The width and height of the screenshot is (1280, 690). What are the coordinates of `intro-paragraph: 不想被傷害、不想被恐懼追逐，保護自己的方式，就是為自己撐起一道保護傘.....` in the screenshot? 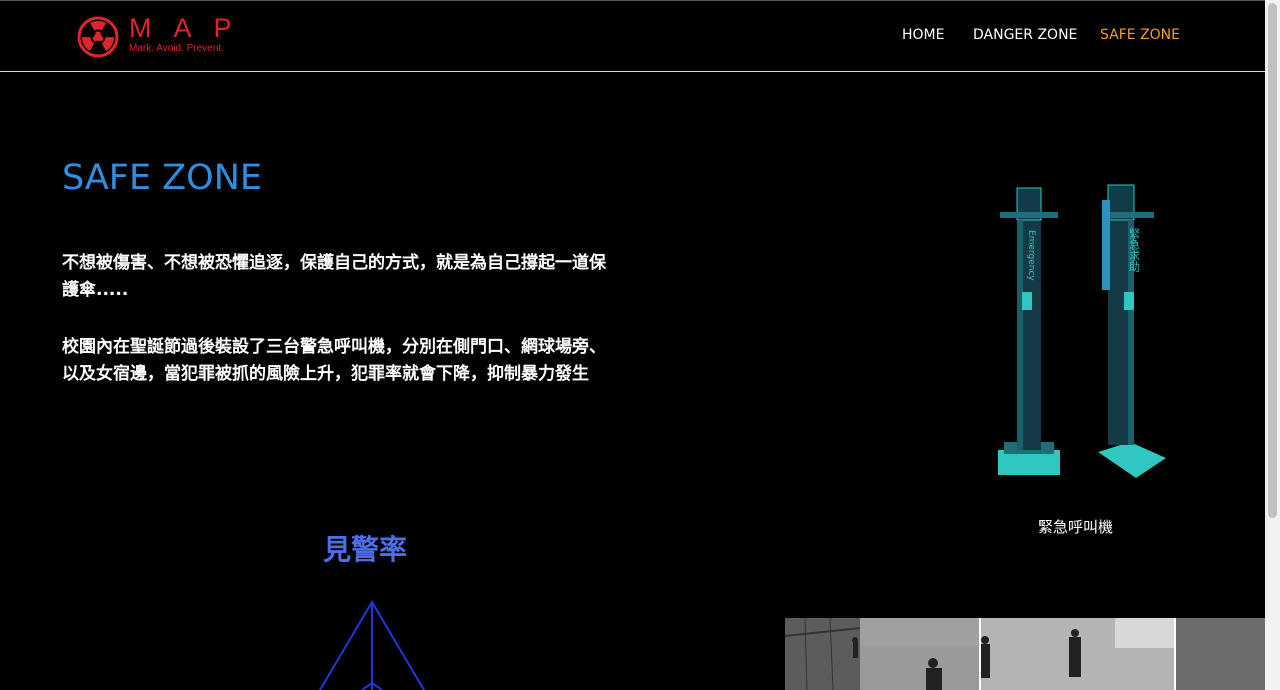 It's located at (334, 276).